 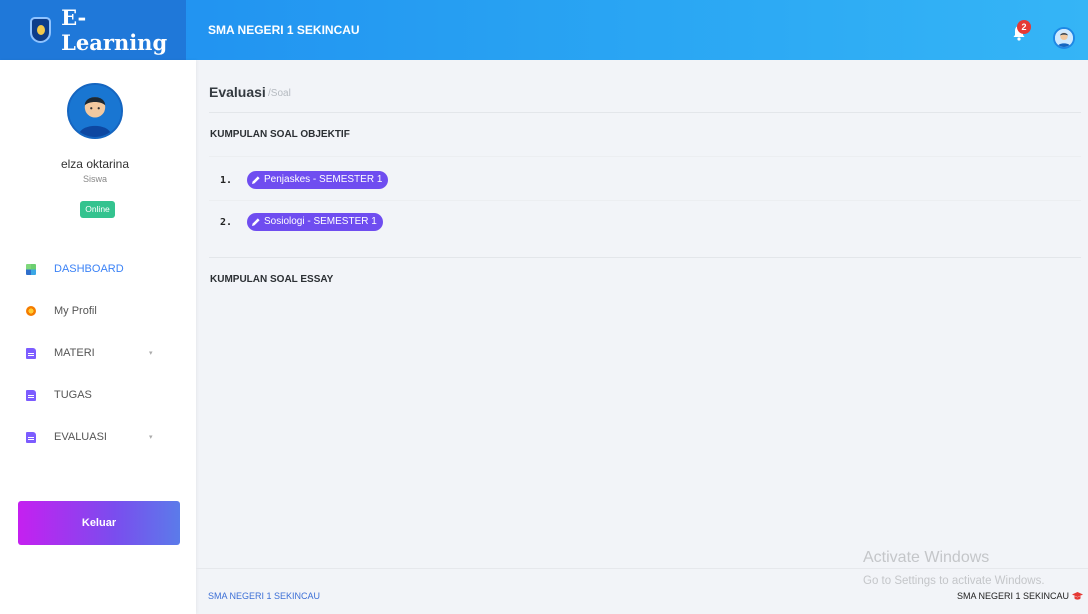 What do you see at coordinates (74, 353) in the screenshot?
I see `sidebar-item-label: MATERI` at bounding box center [74, 353].